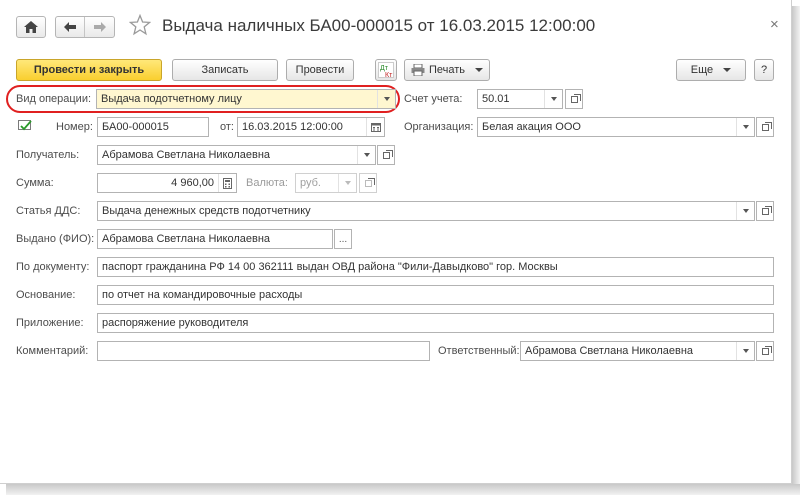 This screenshot has height=495, width=800. What do you see at coordinates (764, 70) in the screenshot?
I see `help-button: ?` at bounding box center [764, 70].